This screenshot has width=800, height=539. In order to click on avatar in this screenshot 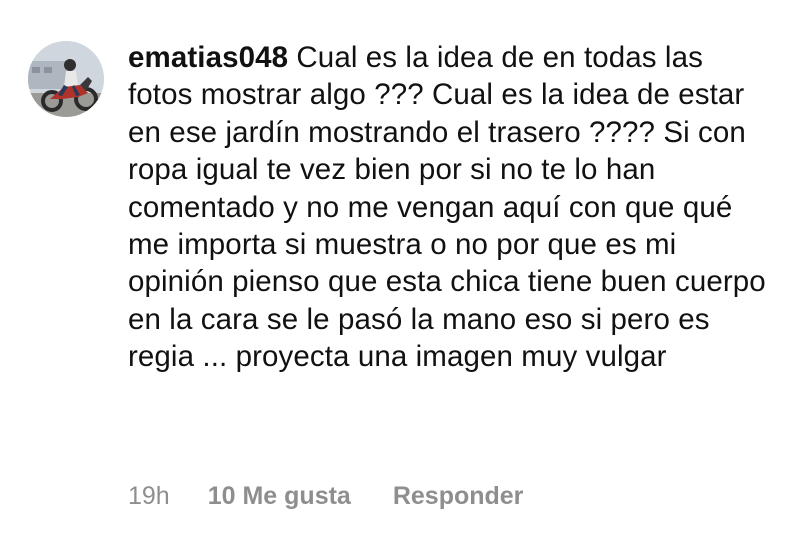, I will do `click(66, 79)`.